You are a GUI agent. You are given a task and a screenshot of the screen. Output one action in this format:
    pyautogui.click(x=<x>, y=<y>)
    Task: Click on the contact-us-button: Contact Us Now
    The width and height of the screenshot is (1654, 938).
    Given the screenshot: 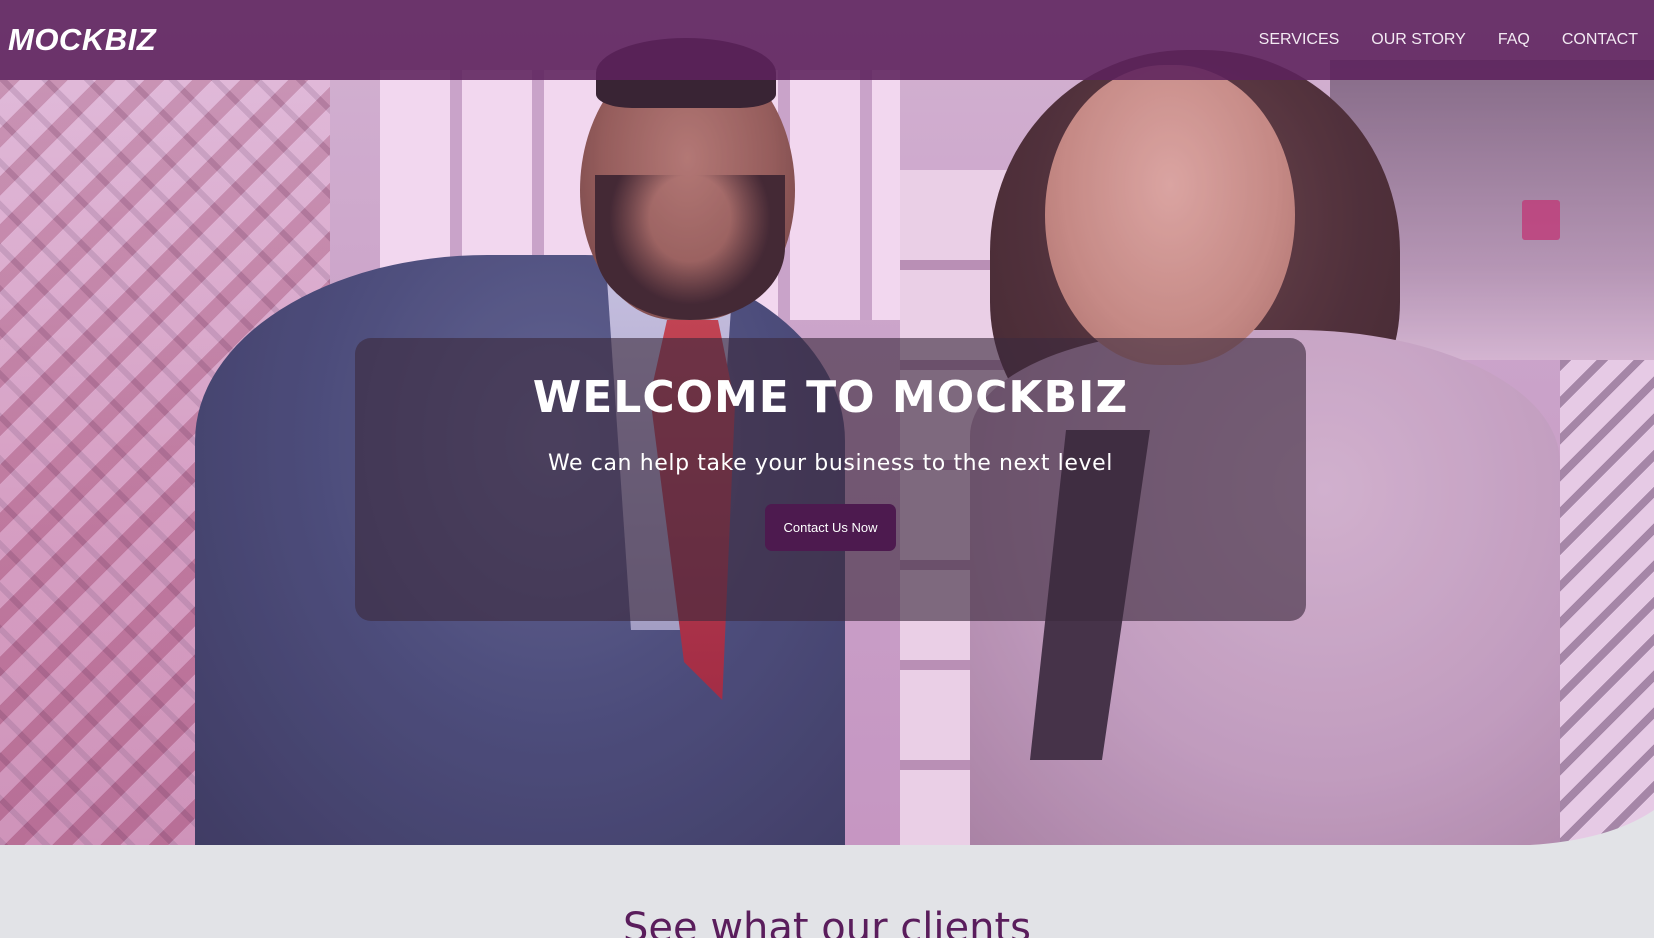 What is the action you would take?
    pyautogui.click(x=830, y=527)
    